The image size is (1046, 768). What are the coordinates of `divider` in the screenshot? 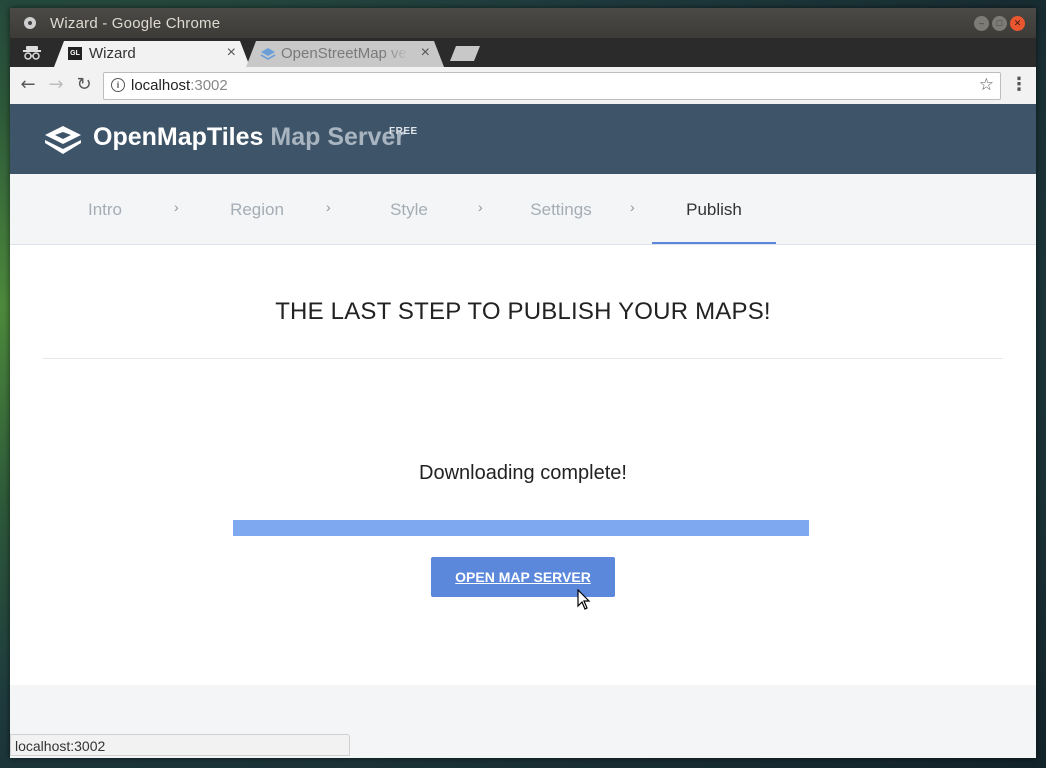 It's located at (523, 358).